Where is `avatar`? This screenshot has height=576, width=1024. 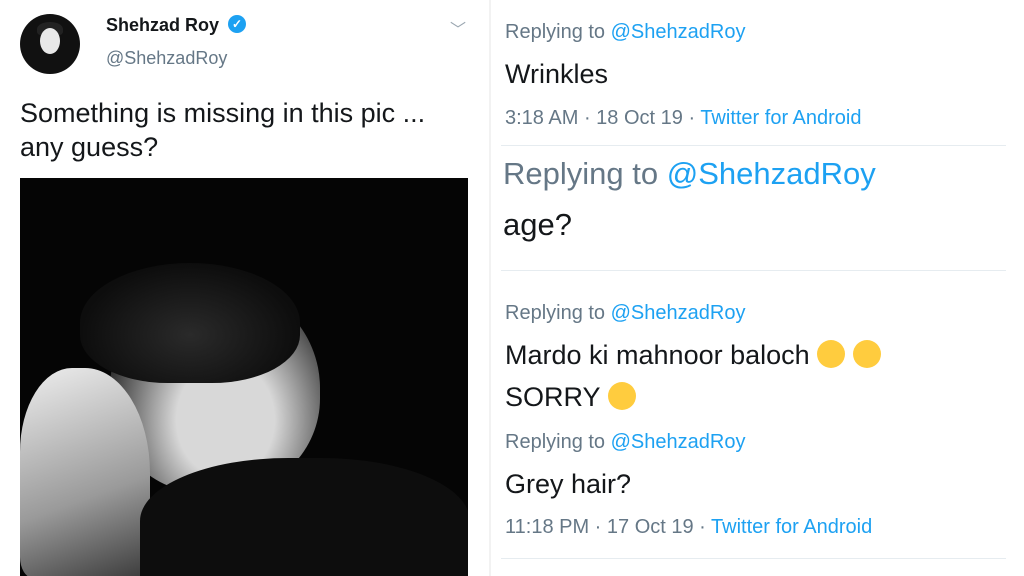
avatar is located at coordinates (50, 44).